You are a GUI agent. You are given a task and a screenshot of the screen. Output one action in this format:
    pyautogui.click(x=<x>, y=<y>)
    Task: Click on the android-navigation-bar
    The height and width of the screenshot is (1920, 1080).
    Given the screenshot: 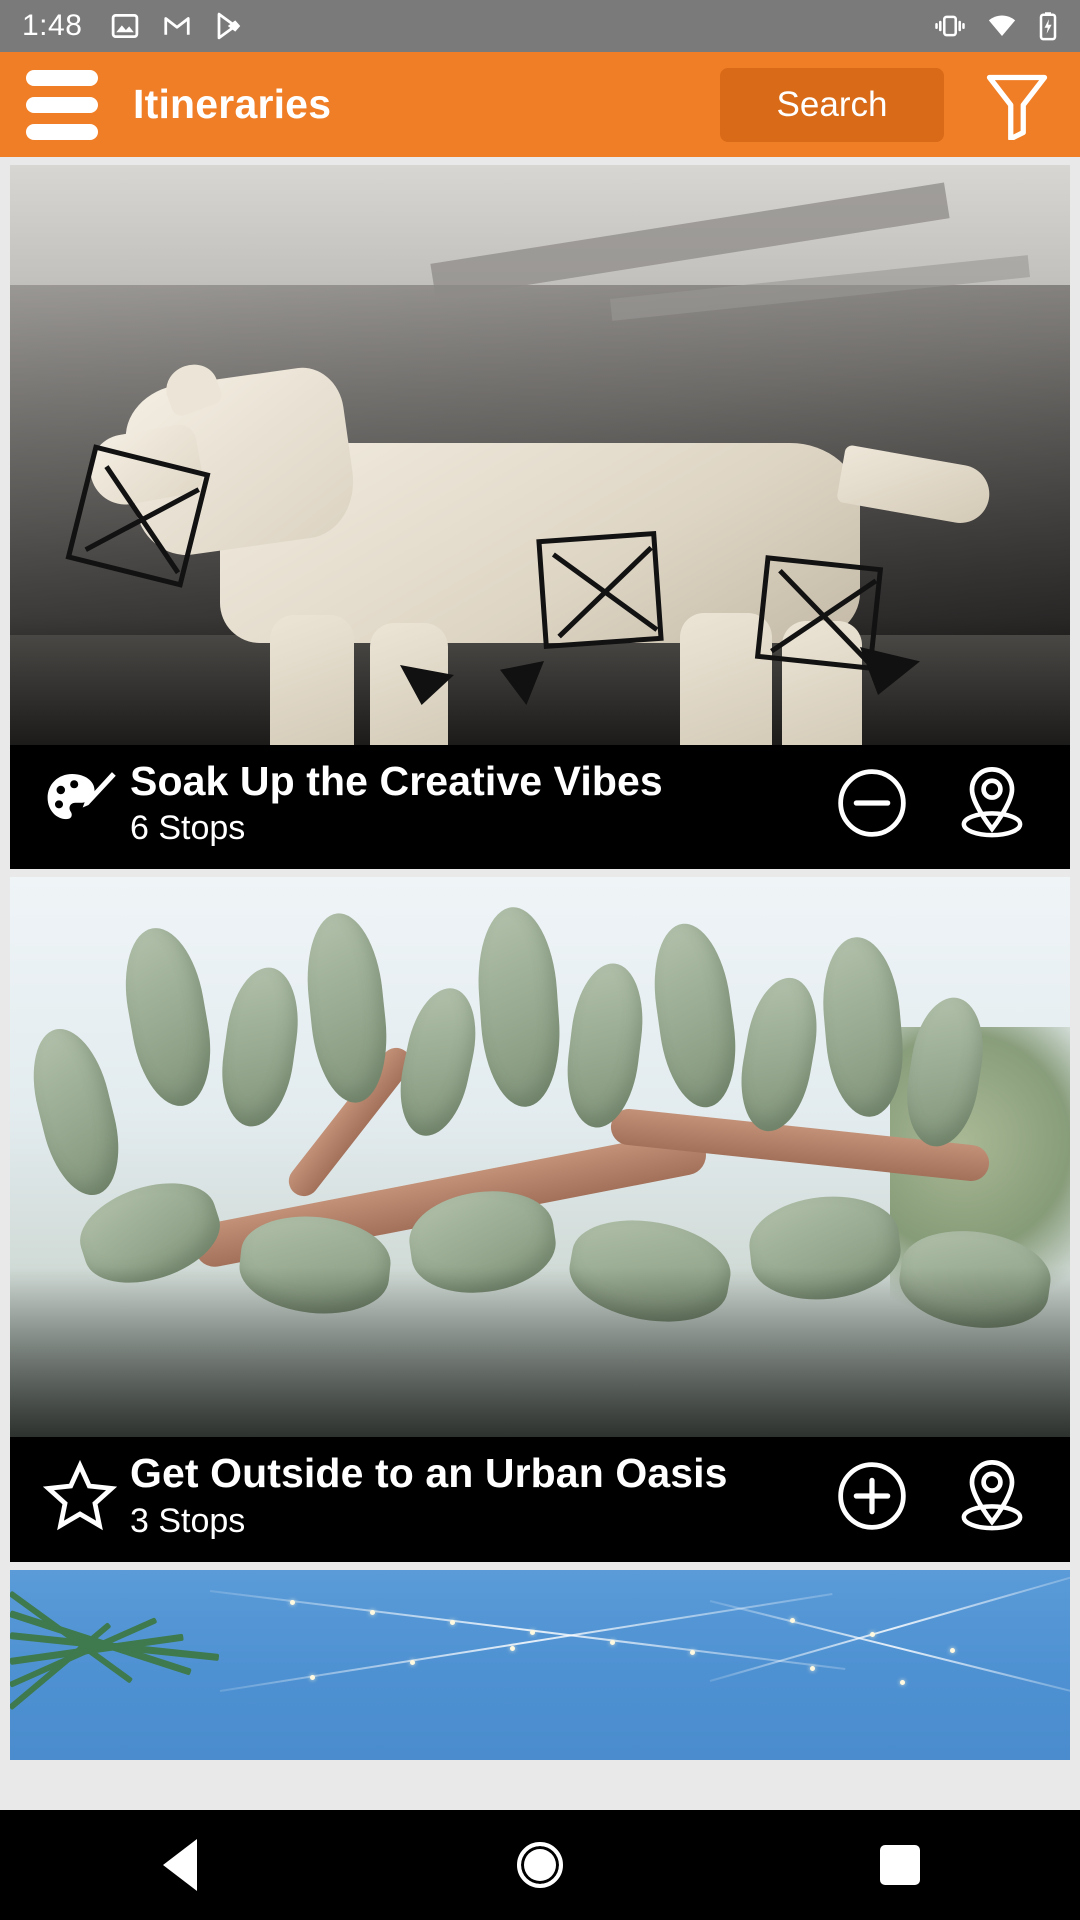 What is the action you would take?
    pyautogui.click(x=540, y=1865)
    